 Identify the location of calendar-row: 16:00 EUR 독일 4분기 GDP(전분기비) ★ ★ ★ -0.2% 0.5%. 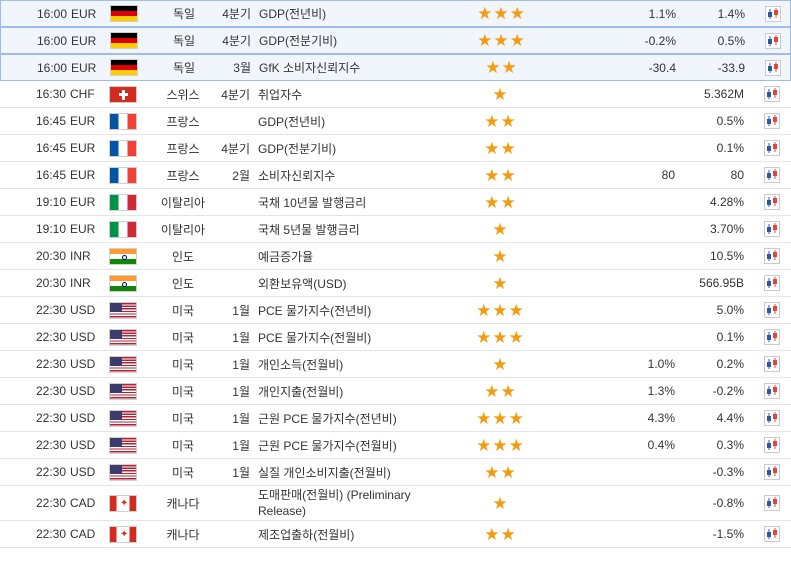
(395, 40).